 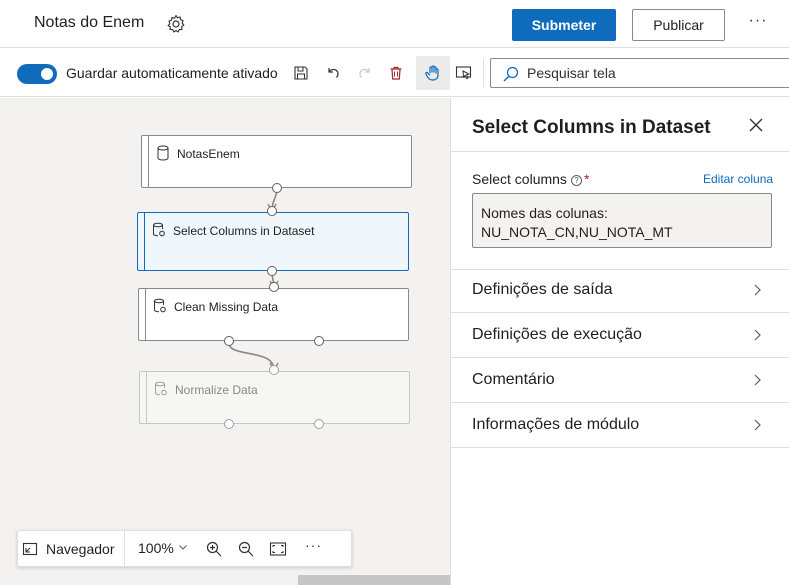 What do you see at coordinates (557, 334) in the screenshot?
I see `section-label: Definições de execução` at bounding box center [557, 334].